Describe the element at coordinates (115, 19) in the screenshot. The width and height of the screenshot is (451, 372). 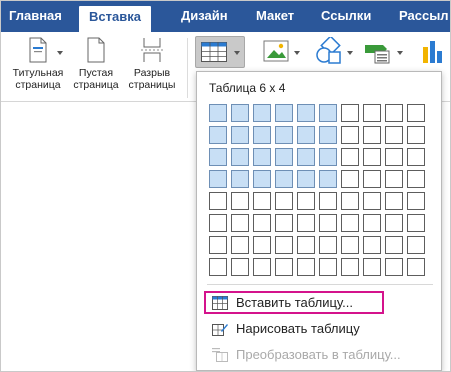
I see `tab-insert: Вставка` at that location.